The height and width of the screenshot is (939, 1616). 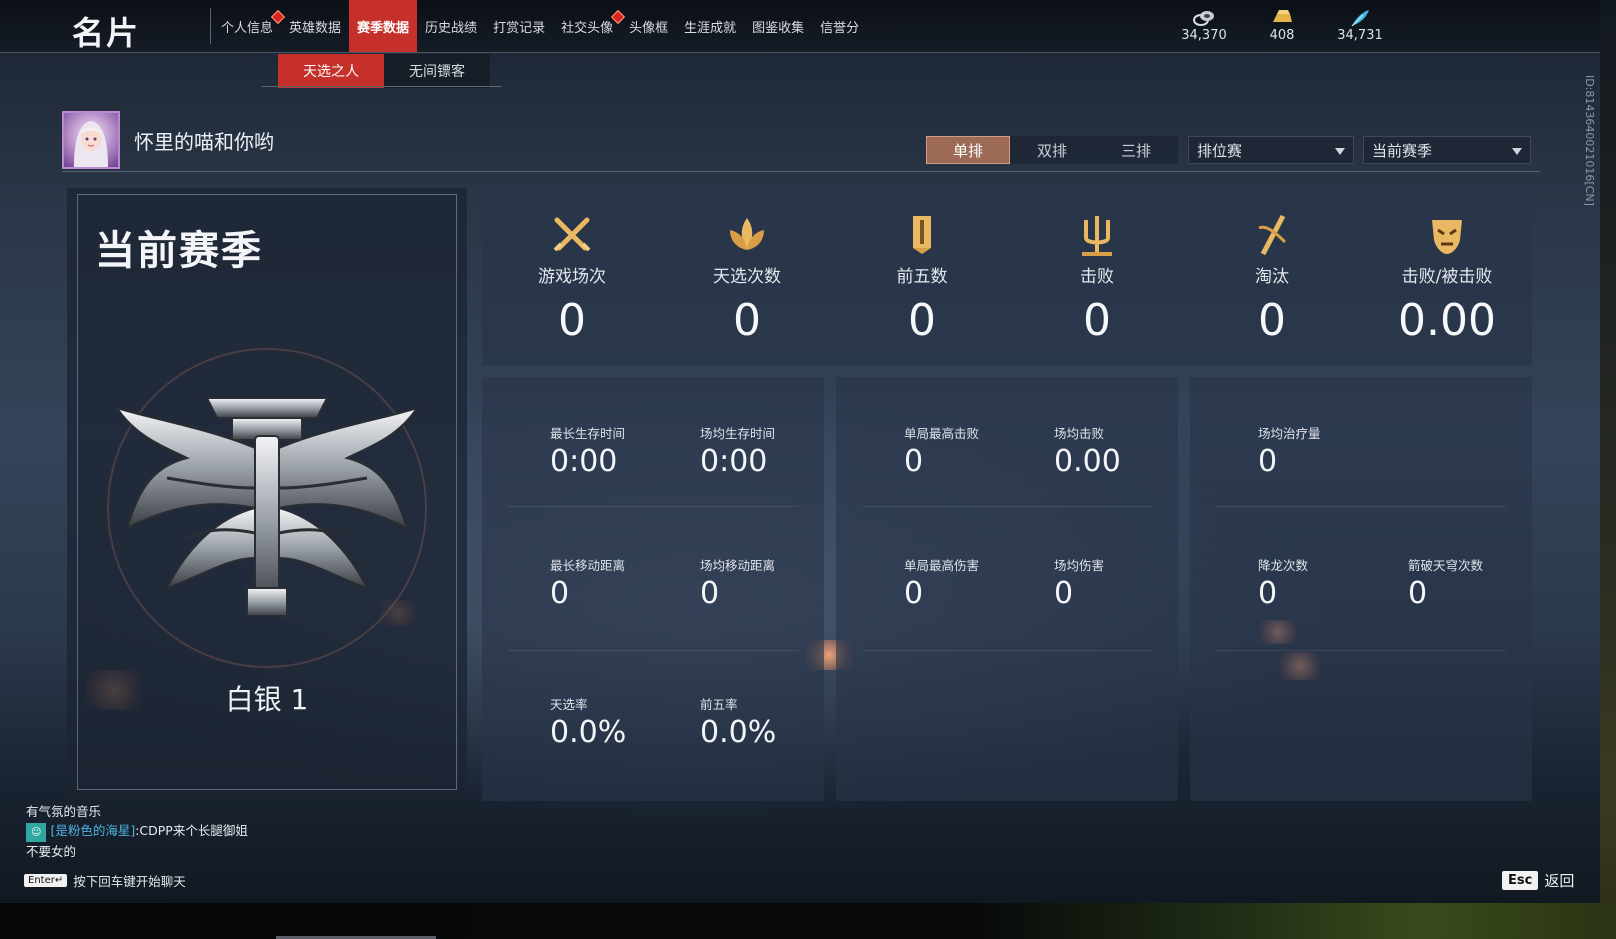 I want to click on player-name: 怀里的喵和你哟, so click(x=204, y=142).